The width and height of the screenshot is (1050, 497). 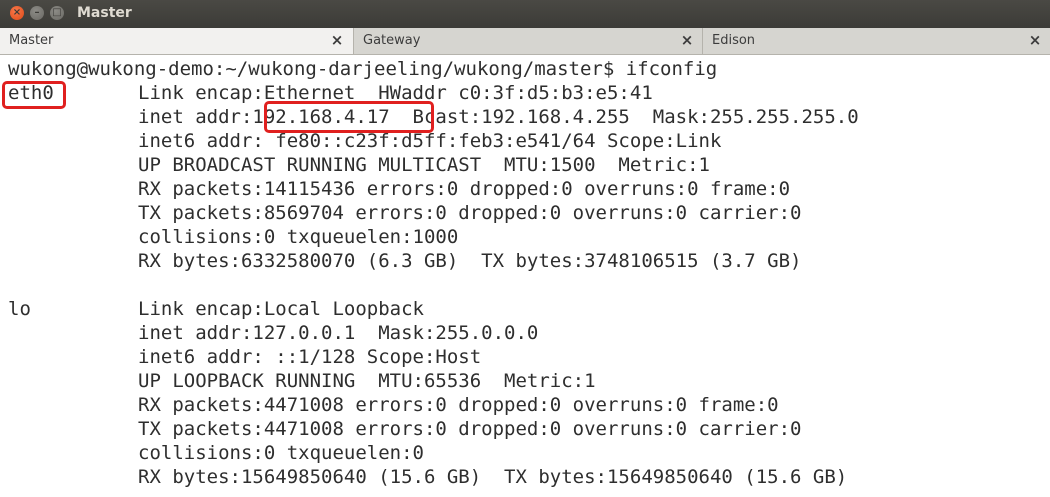 I want to click on eth0-highlight-box, so click(x=34, y=95).